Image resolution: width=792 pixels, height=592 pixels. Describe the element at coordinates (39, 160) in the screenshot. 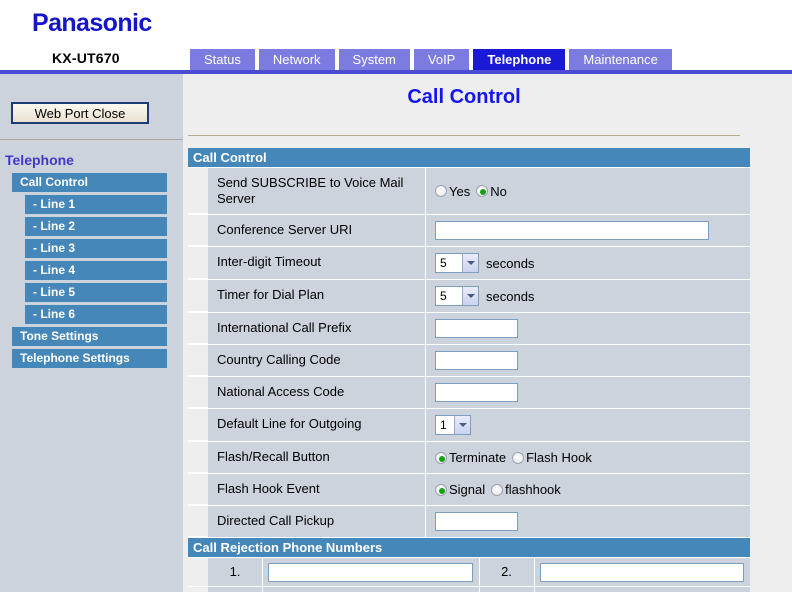

I see `sidebar-title: Telephone` at that location.